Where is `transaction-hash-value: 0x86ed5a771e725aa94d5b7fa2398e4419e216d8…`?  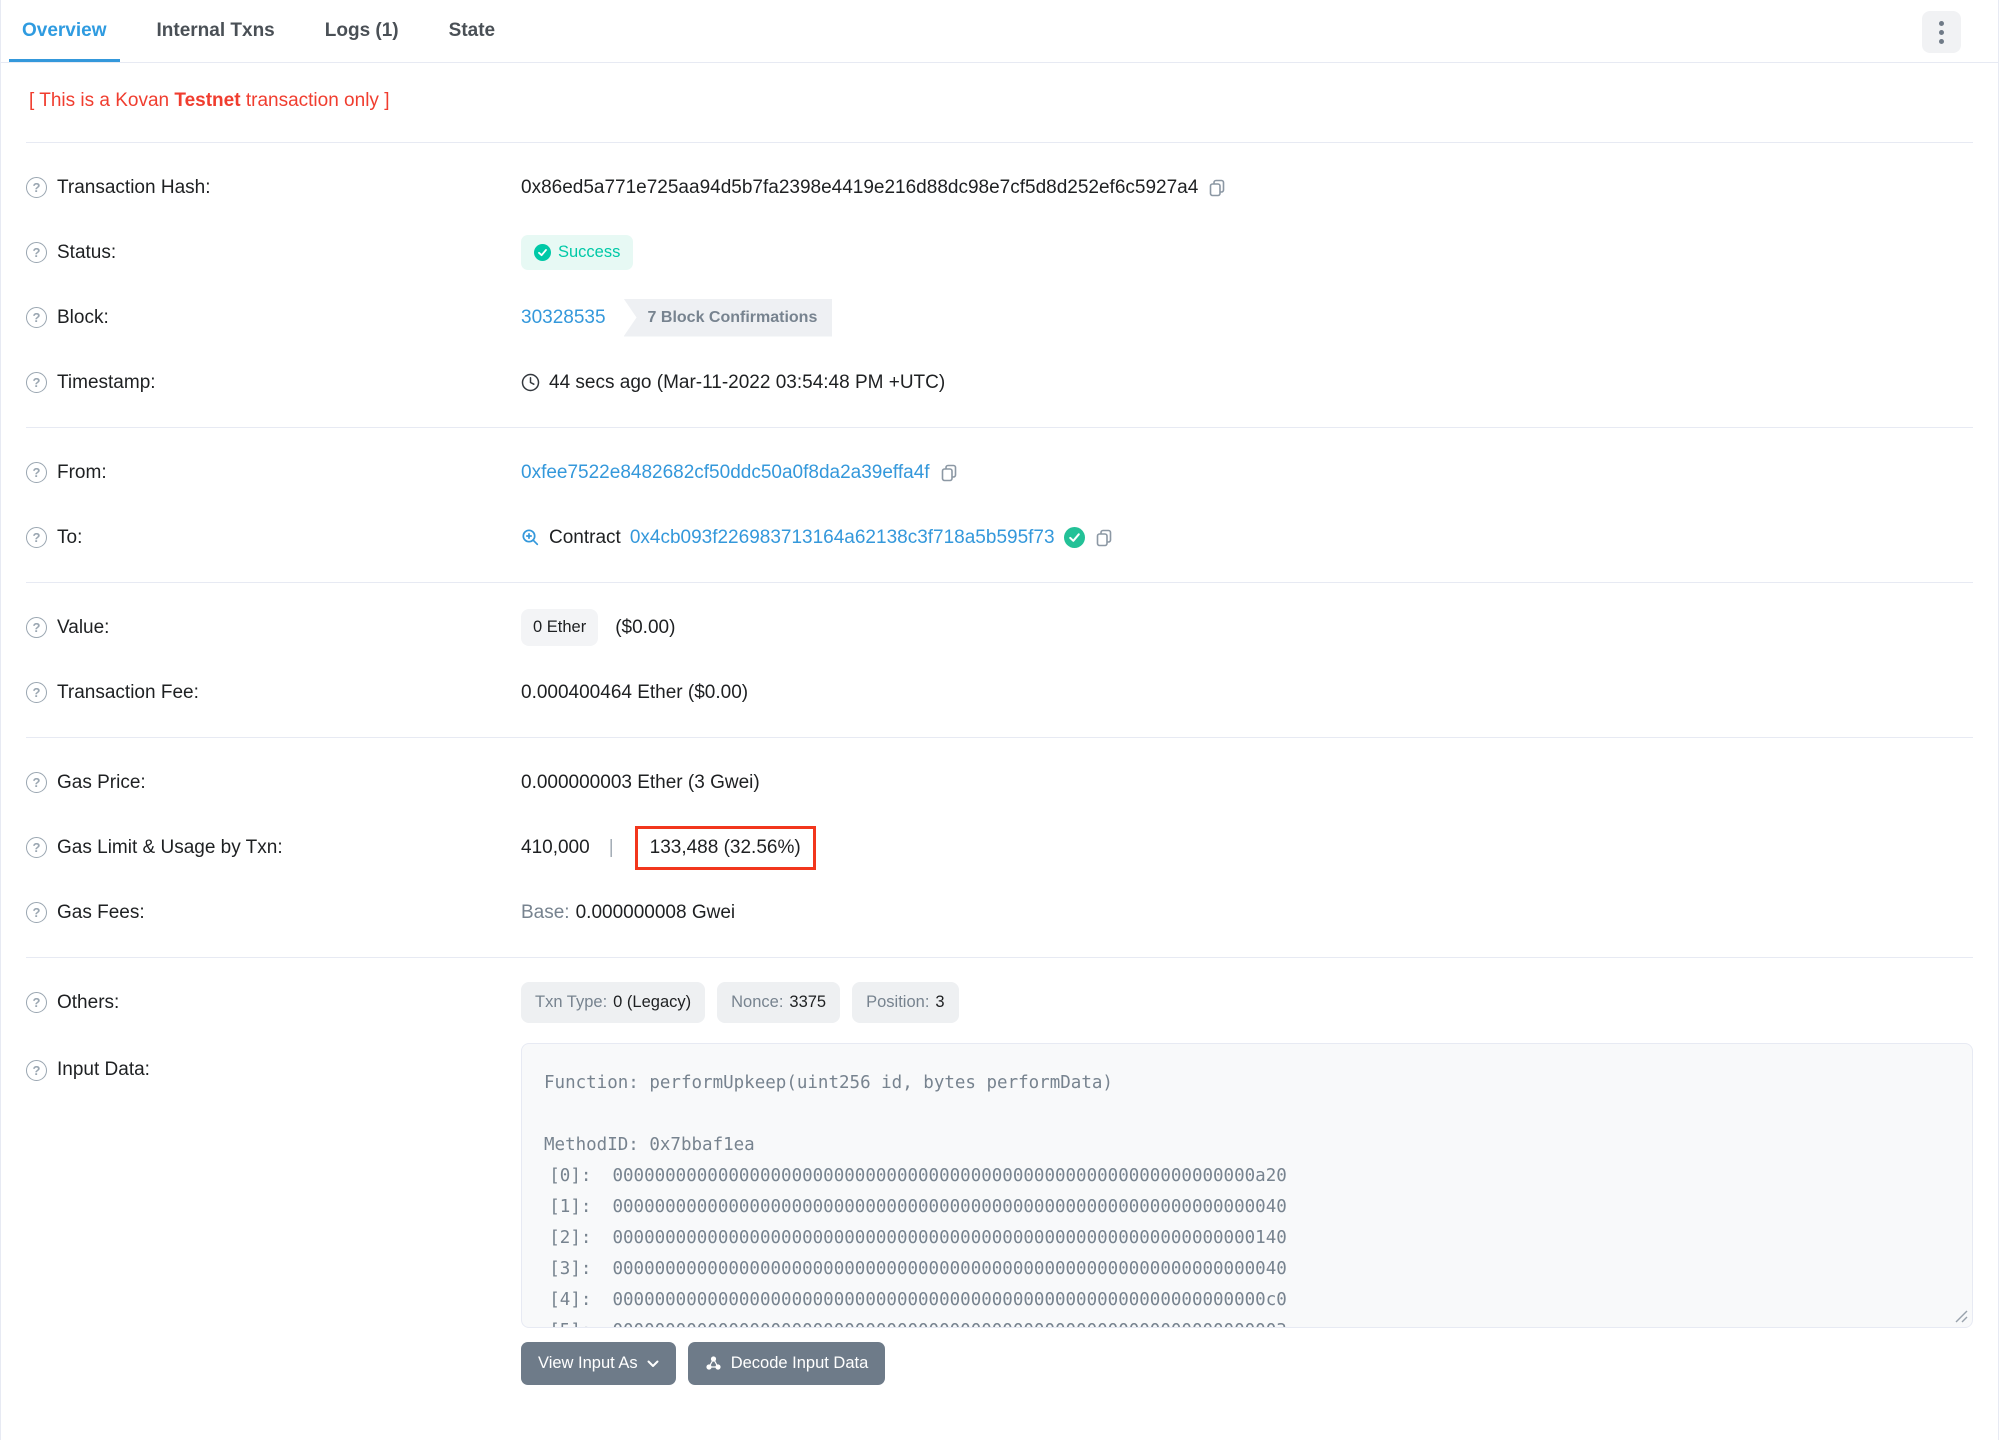
transaction-hash-value: 0x86ed5a771e725aa94d5b7fa2398e4419e216d8… is located at coordinates (860, 187).